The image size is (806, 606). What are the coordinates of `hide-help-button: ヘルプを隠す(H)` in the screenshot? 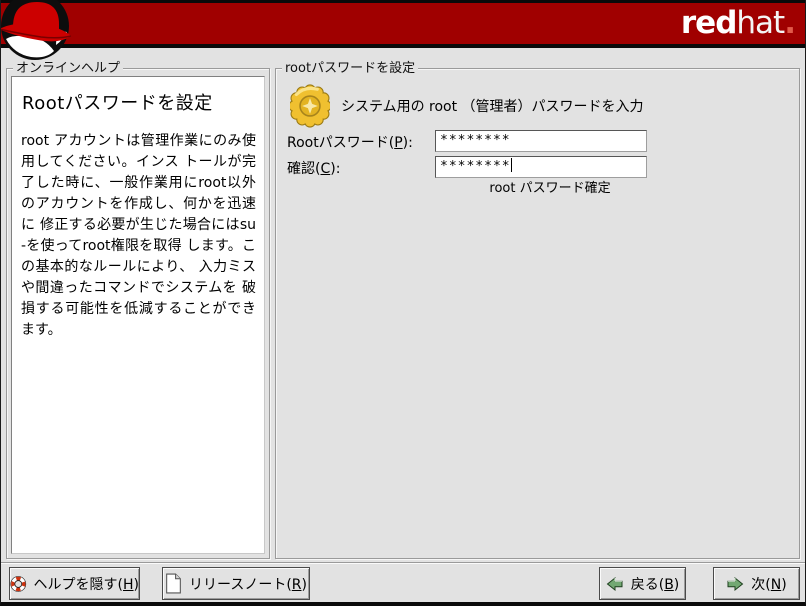 It's located at (74, 583).